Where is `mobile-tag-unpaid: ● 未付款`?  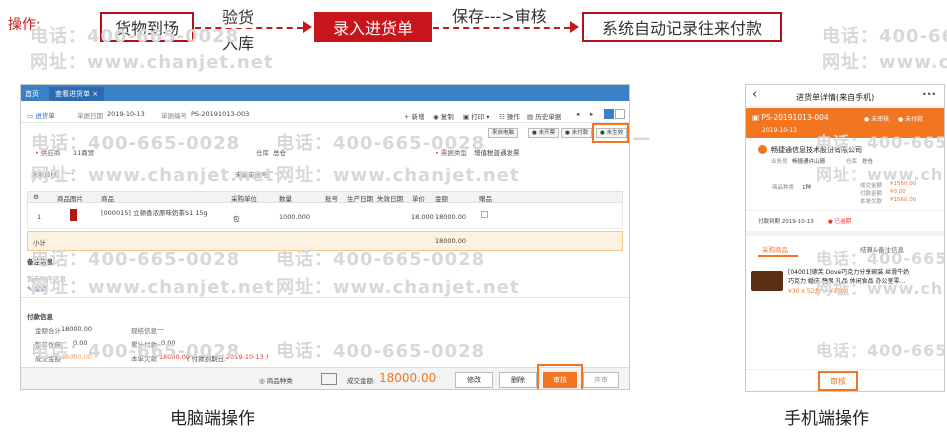
mobile-tag-unpaid: ● 未付款 is located at coordinates (911, 119).